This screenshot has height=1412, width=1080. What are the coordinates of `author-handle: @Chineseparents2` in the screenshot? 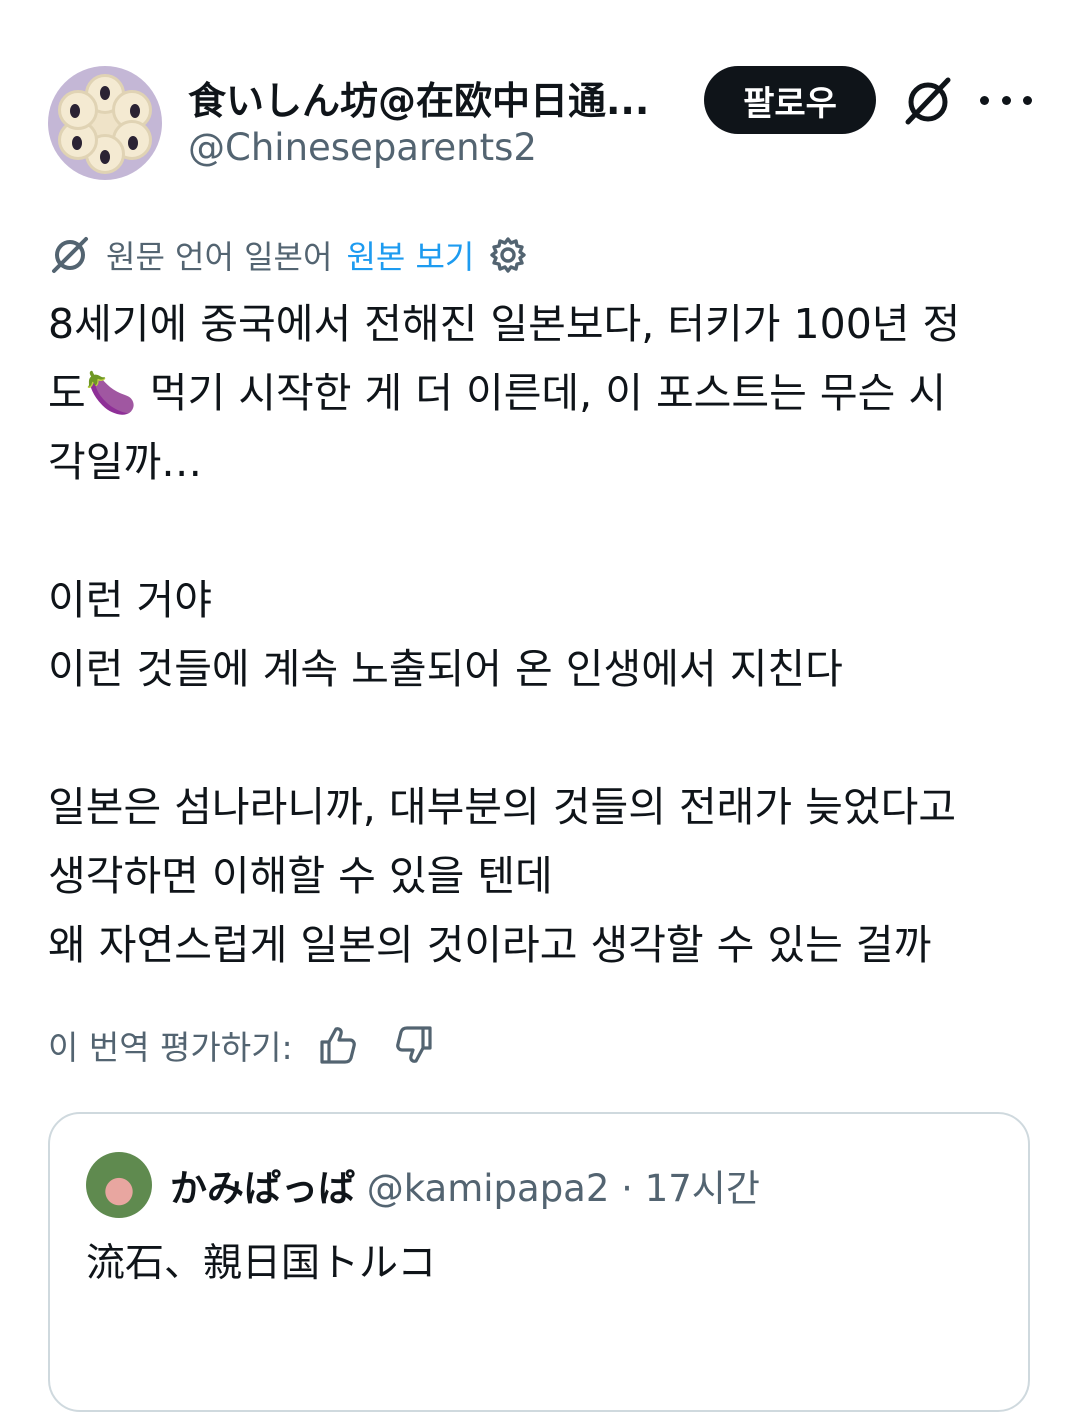 It's located at (362, 147).